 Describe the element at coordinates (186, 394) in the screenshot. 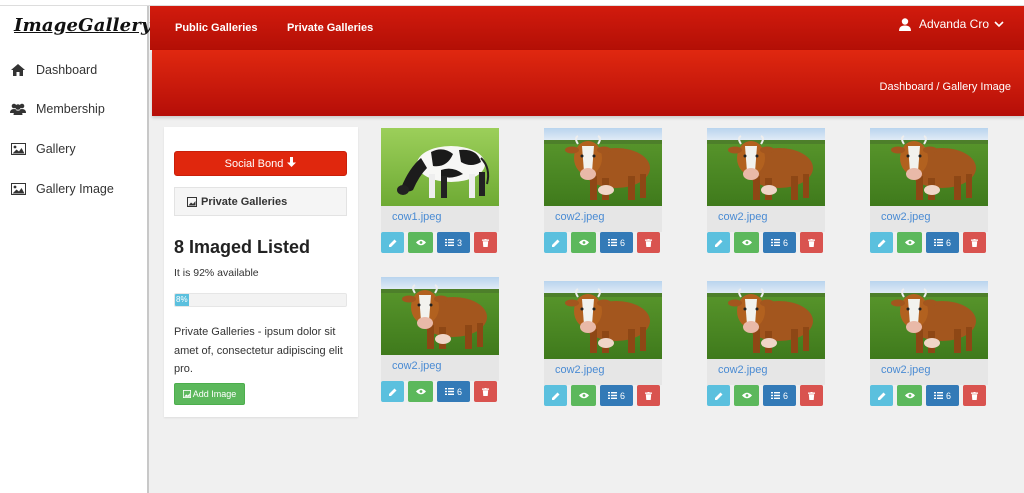

I see `picture-icon` at that location.